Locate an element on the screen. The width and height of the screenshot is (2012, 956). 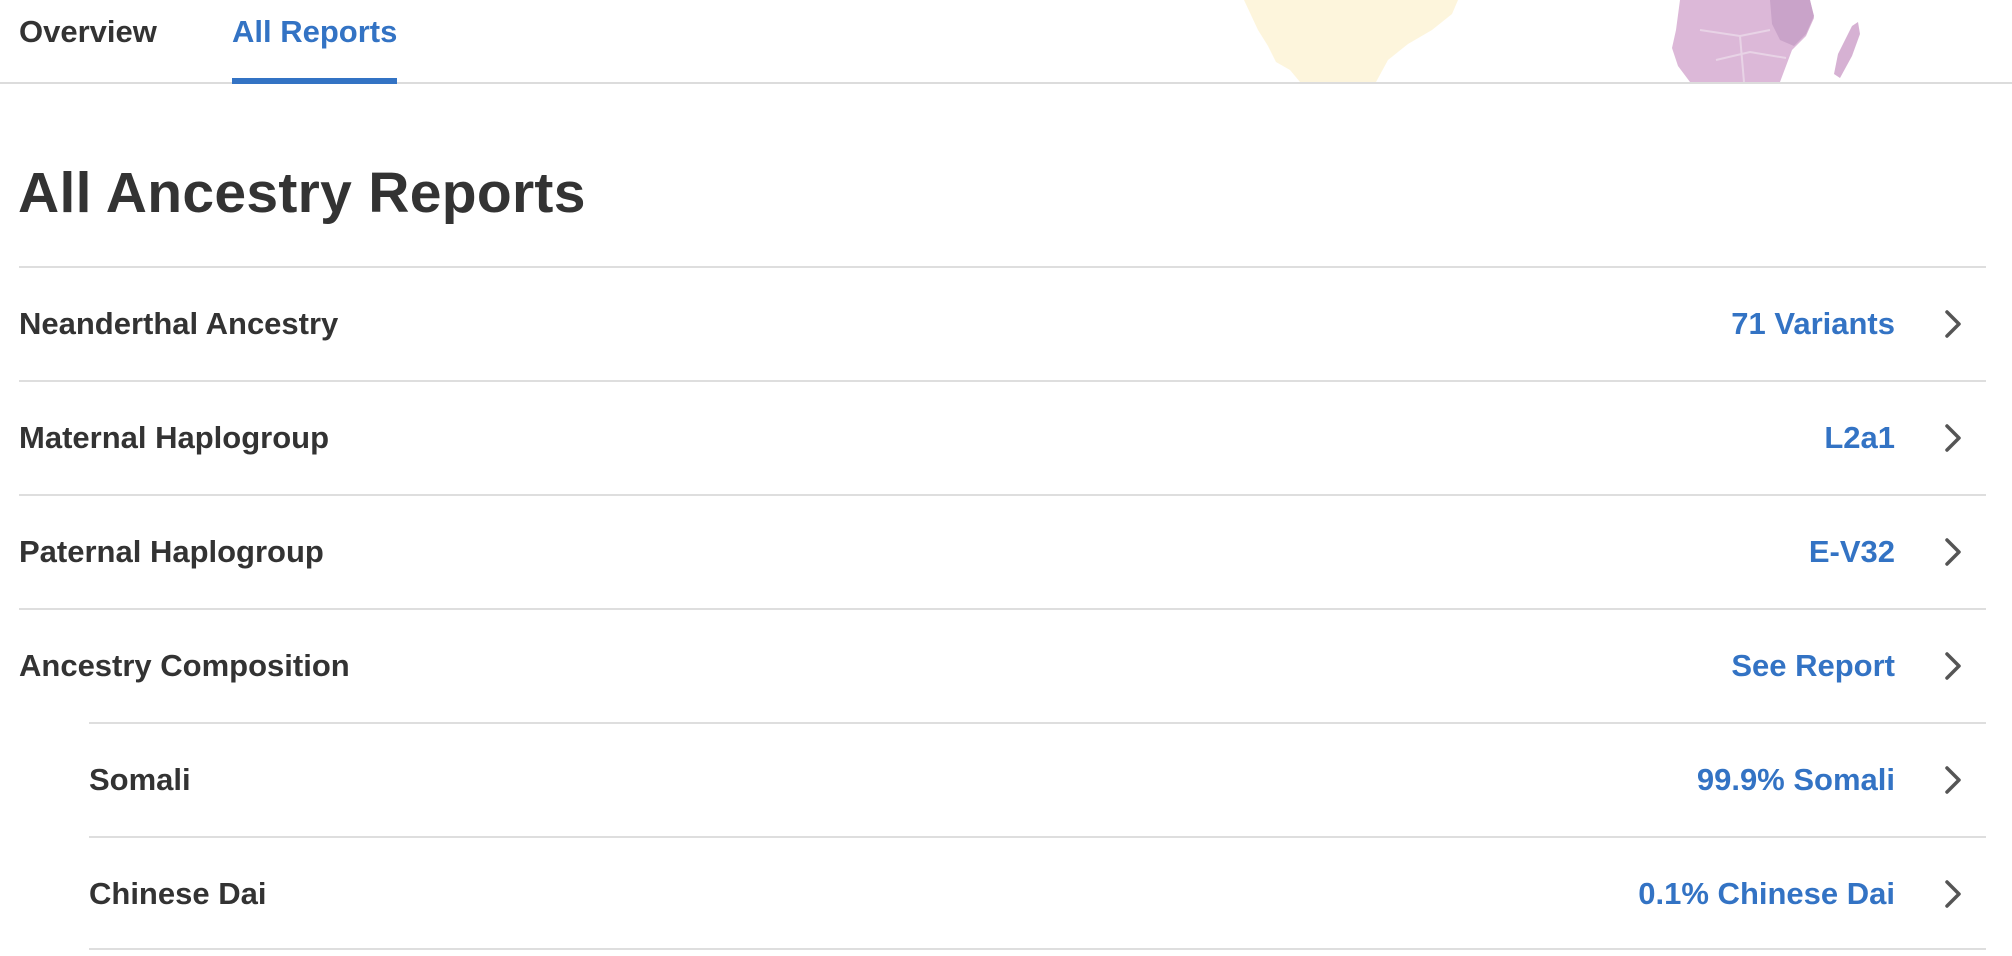
report-value-link: 99.9% Somali is located at coordinates (1796, 780).